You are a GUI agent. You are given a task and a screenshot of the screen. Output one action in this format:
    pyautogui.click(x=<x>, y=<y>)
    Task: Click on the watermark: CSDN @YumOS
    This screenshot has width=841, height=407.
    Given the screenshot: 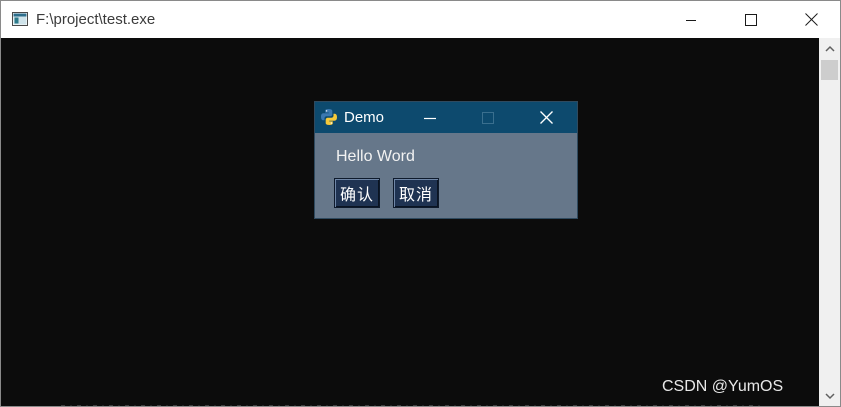 What is the action you would take?
    pyautogui.click(x=723, y=386)
    